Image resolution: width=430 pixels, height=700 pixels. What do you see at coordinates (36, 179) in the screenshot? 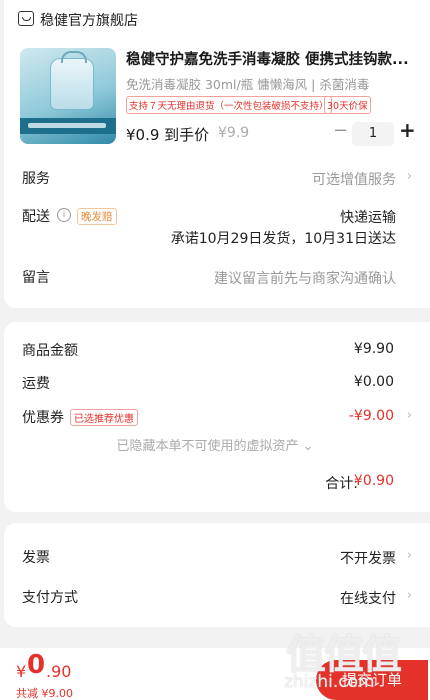
I see `service-label: 服务` at bounding box center [36, 179].